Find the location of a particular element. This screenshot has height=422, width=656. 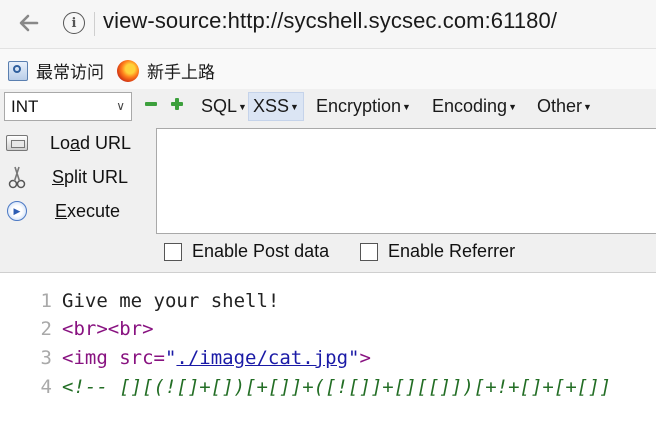

source-line: 2 <br><br> is located at coordinates (77, 329).